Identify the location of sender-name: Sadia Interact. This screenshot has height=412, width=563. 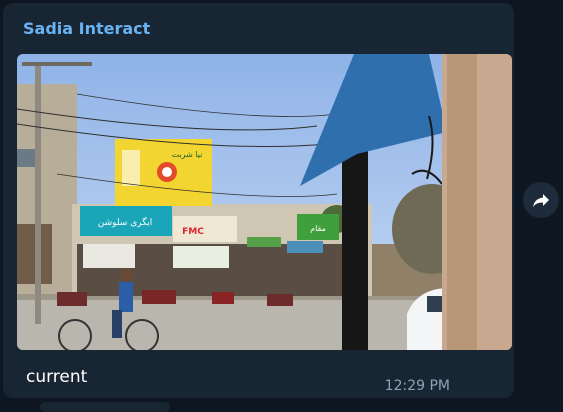
(86, 28).